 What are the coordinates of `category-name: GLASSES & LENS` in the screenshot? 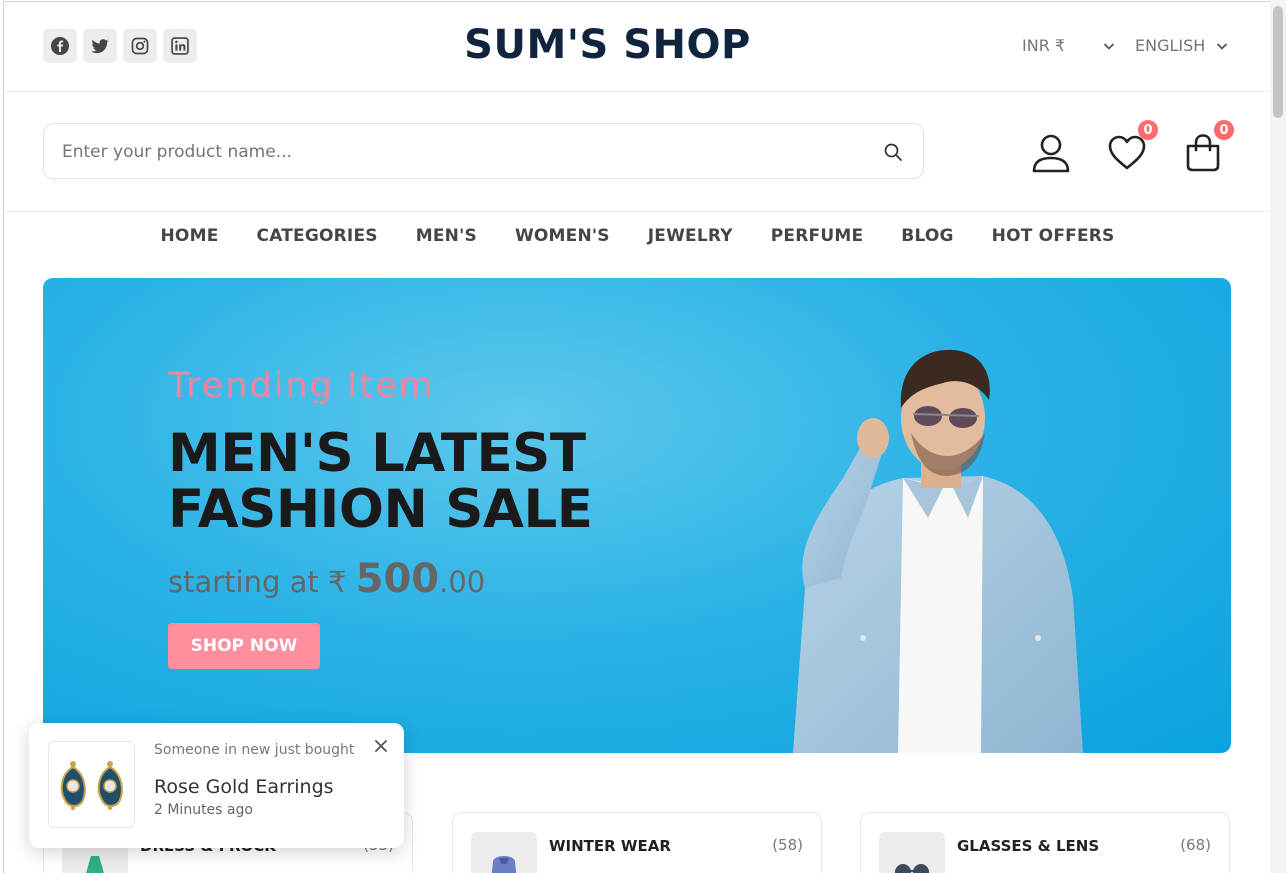 It's located at (1028, 846).